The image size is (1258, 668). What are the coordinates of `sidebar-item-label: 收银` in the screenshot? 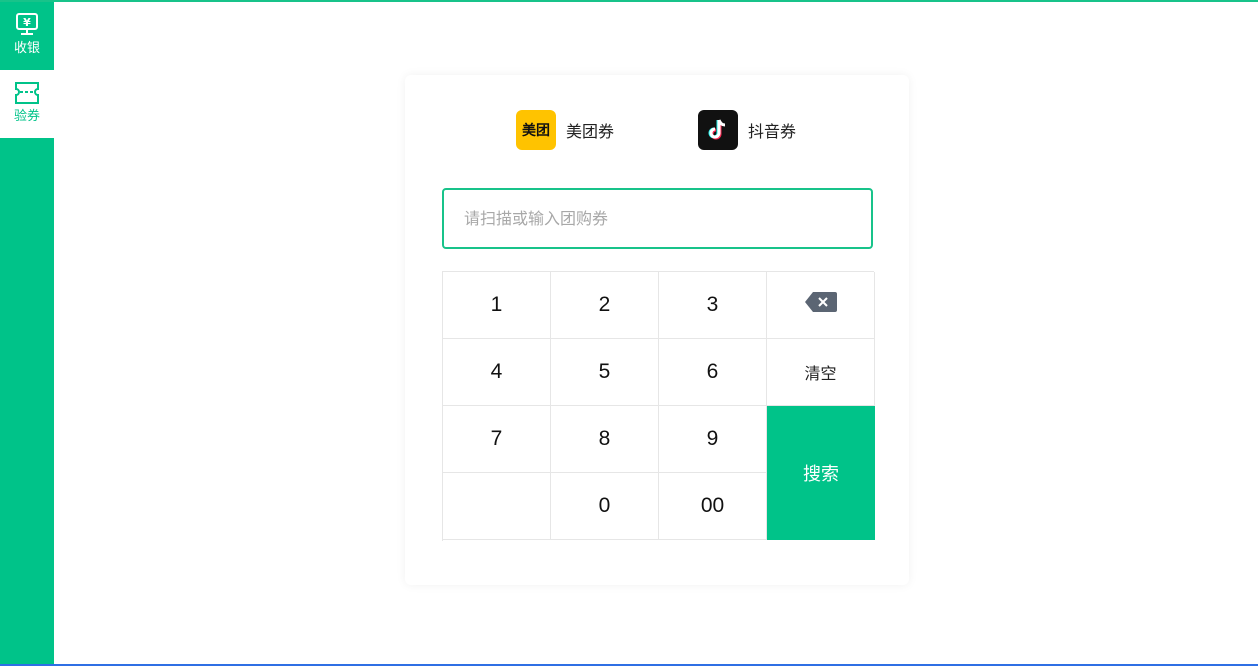 It's located at (26, 48).